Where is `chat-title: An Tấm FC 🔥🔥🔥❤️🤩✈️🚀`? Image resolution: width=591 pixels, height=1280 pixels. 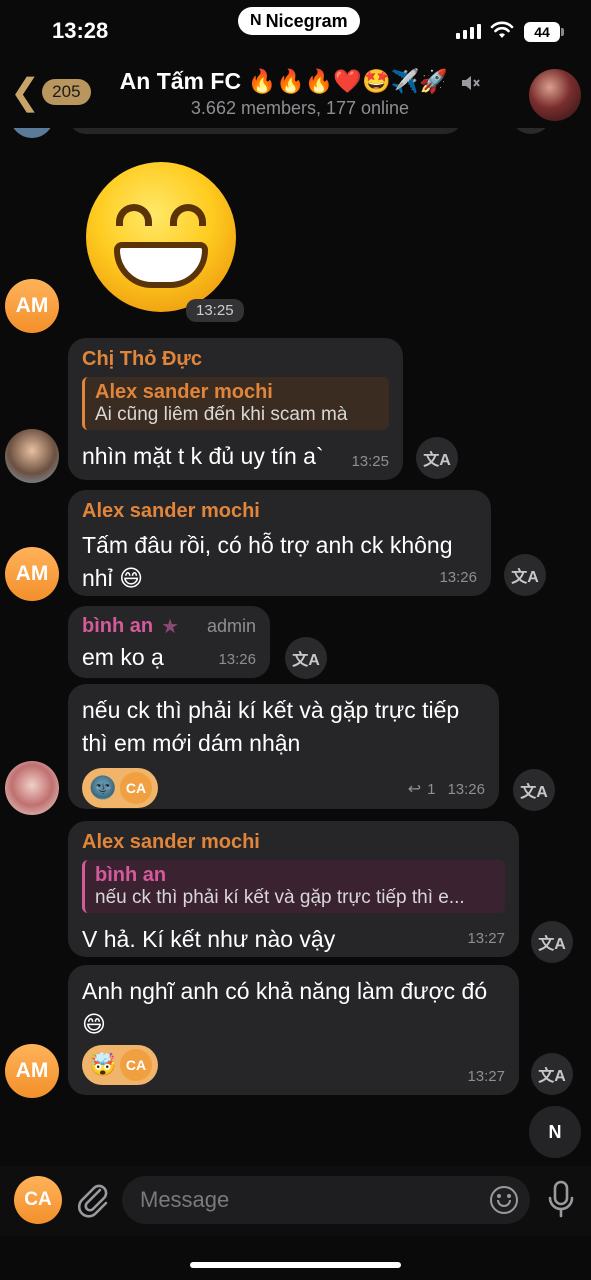
chat-title: An Tấm FC 🔥🔥🔥❤️🤩✈️🚀 is located at coordinates (300, 81).